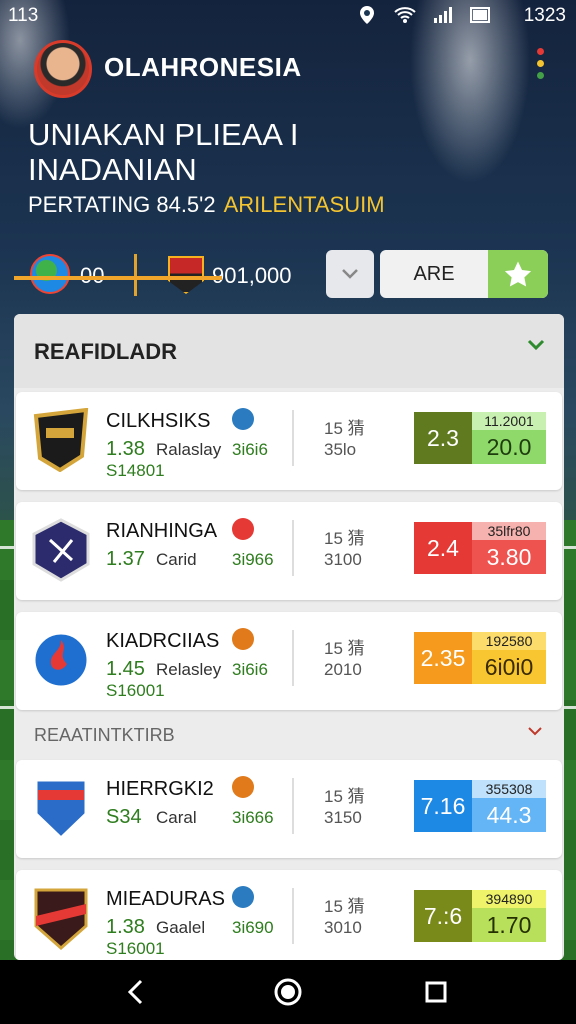 This screenshot has height=1024, width=576. What do you see at coordinates (135, 470) in the screenshot?
I see `match-id: S14801` at bounding box center [135, 470].